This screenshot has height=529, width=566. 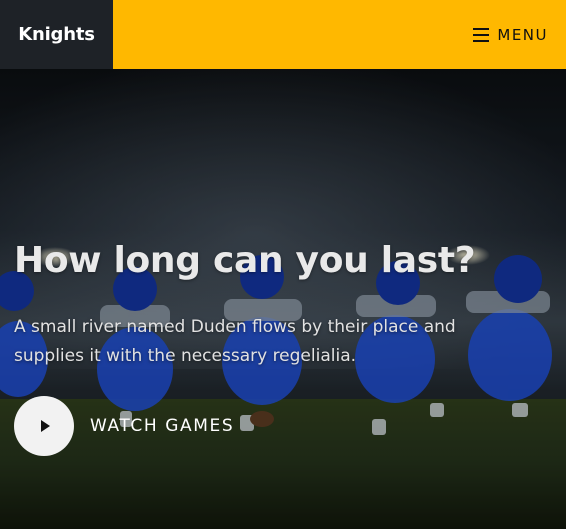 I want to click on brand-logo: Knights, so click(x=56, y=34).